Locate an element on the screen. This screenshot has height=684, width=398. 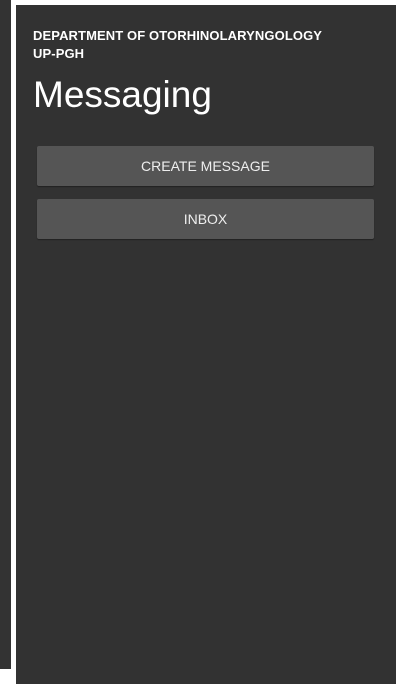
department-subtitle: UP-PGH is located at coordinates (59, 53).